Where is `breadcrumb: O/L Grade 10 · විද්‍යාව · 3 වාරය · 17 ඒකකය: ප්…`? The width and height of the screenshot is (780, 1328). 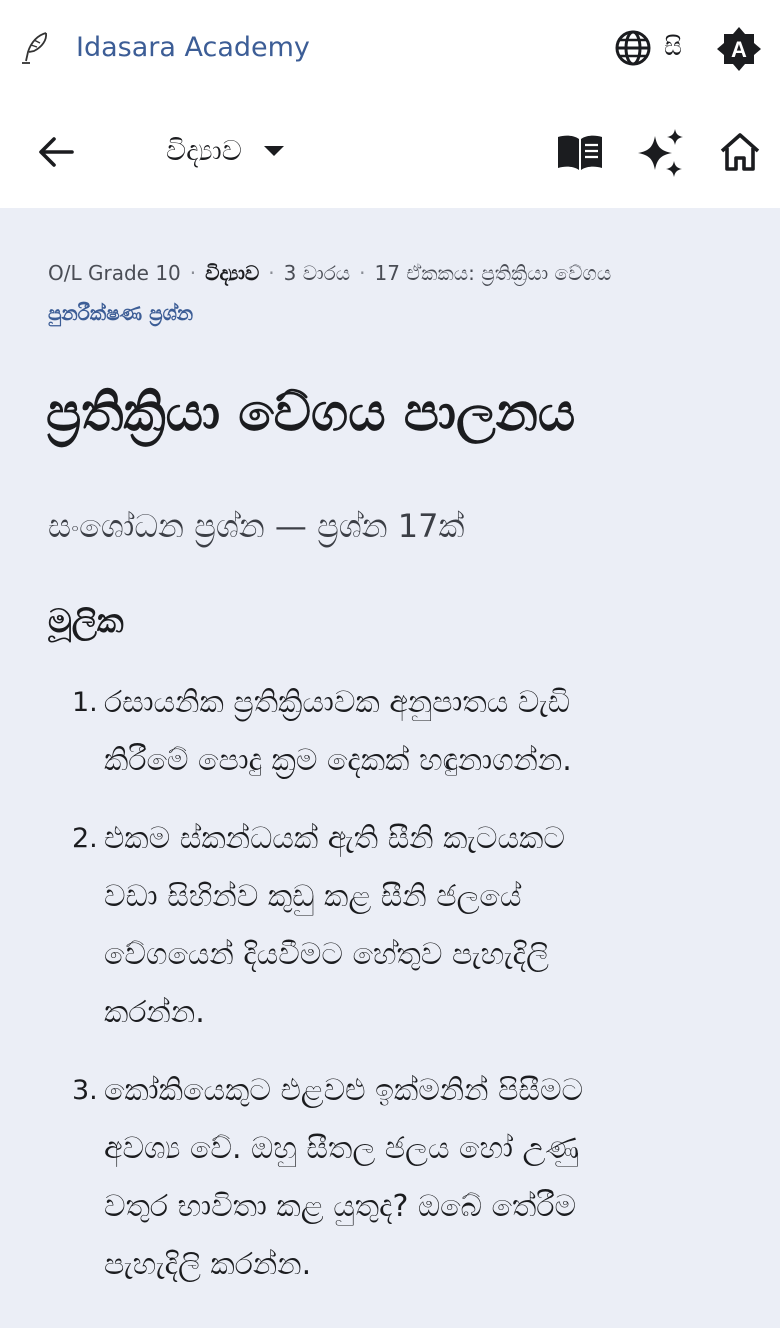
breadcrumb: O/L Grade 10 · විද්‍යාව · 3 වාරය · 17 ඒකකය: ප්… is located at coordinates (398, 273).